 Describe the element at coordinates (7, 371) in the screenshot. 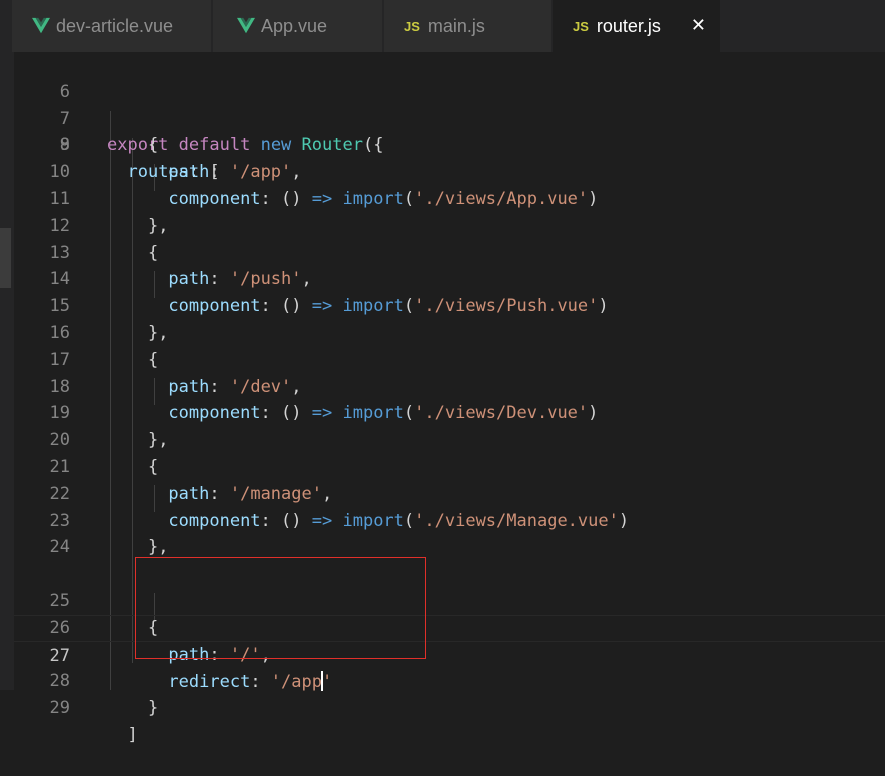

I see `activity-strip` at that location.